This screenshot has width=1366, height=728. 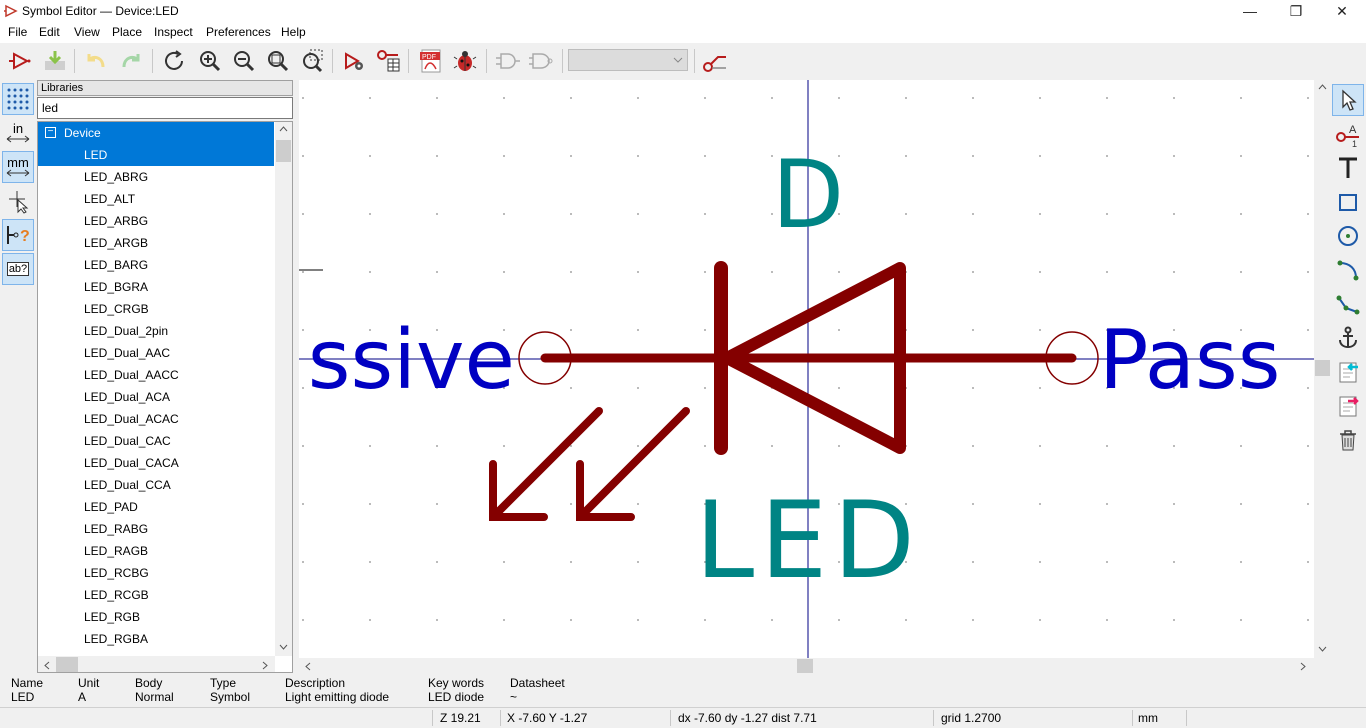 I want to click on library-item: LED_RGB, so click(x=156, y=617).